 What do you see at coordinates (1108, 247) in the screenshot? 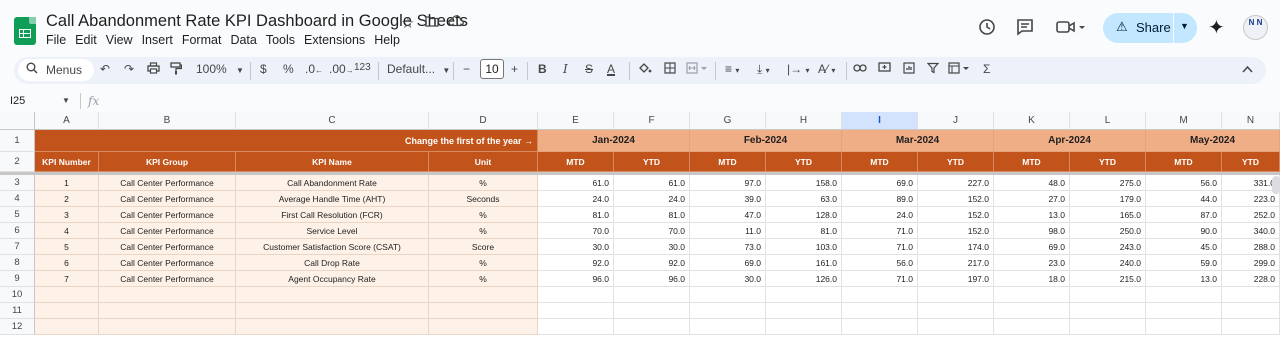
I see `value-cell: 243.0` at bounding box center [1108, 247].